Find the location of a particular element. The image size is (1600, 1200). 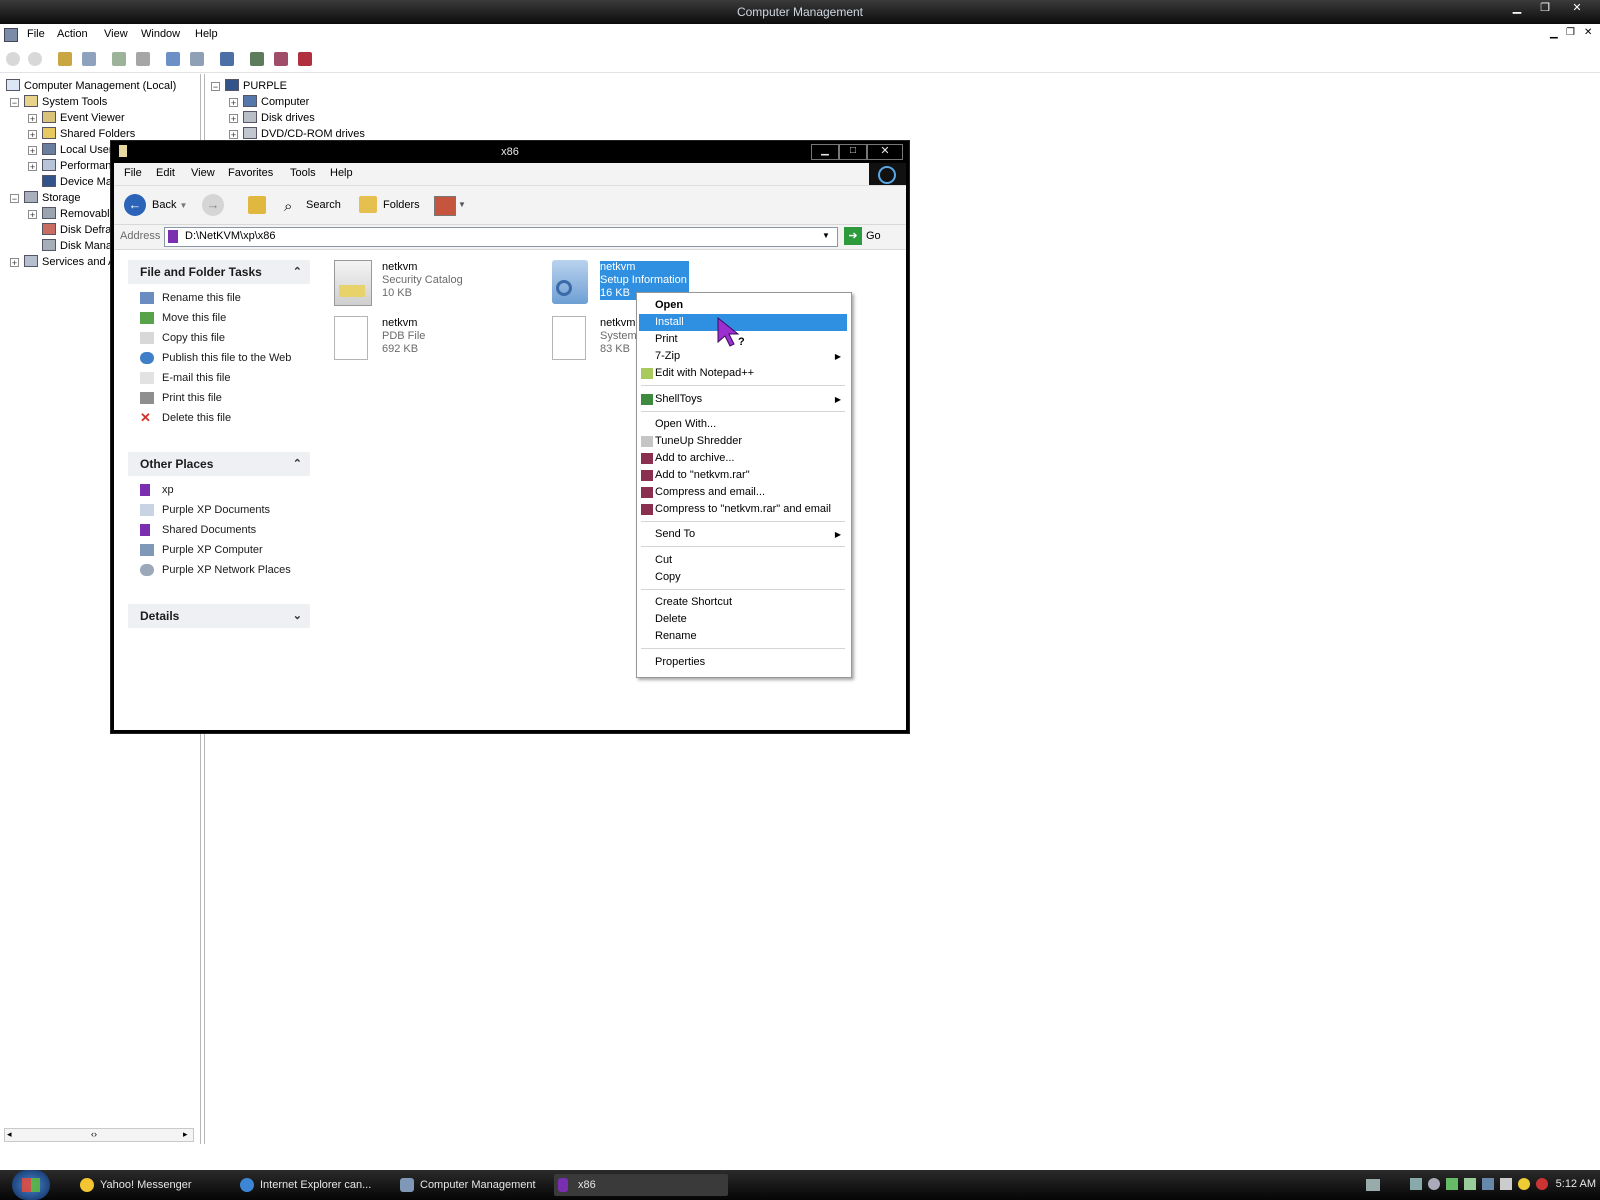

uninstall-device-icon is located at coordinates (305, 59).